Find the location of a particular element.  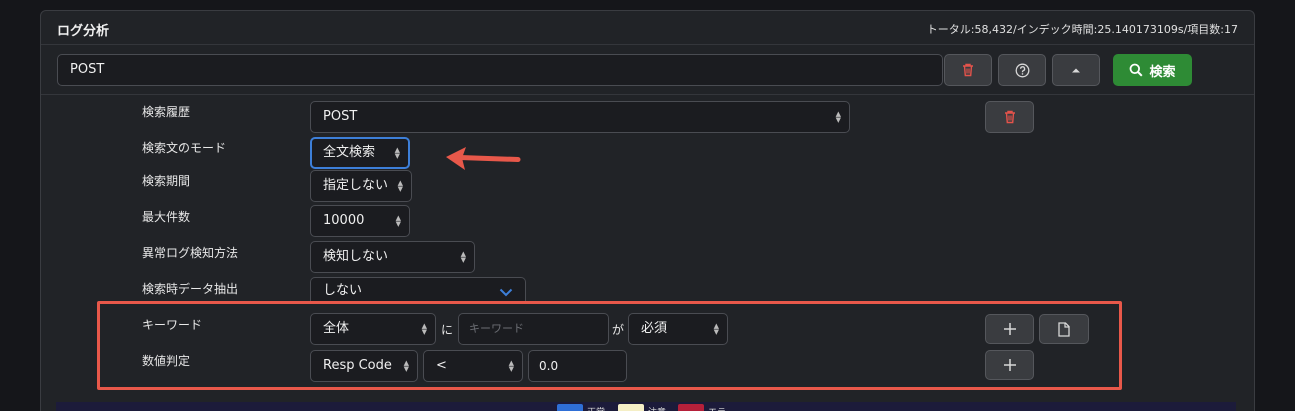

help-button is located at coordinates (1022, 70).